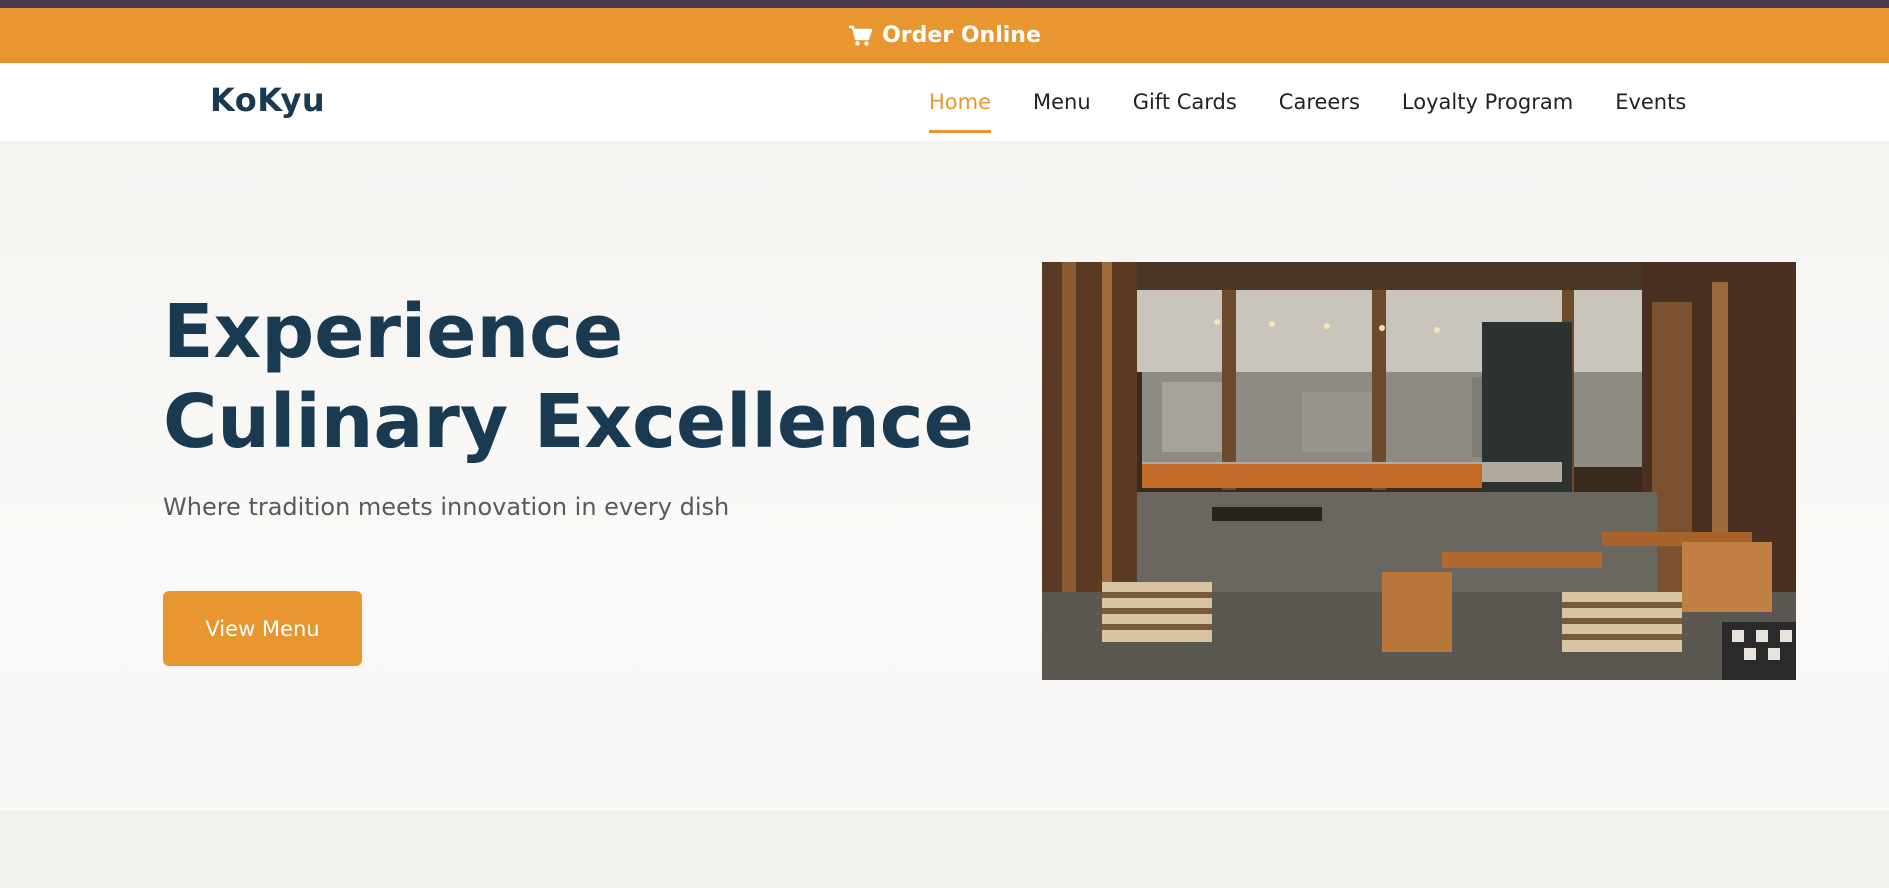  What do you see at coordinates (1650, 102) in the screenshot?
I see `nav-item-events: Events` at bounding box center [1650, 102].